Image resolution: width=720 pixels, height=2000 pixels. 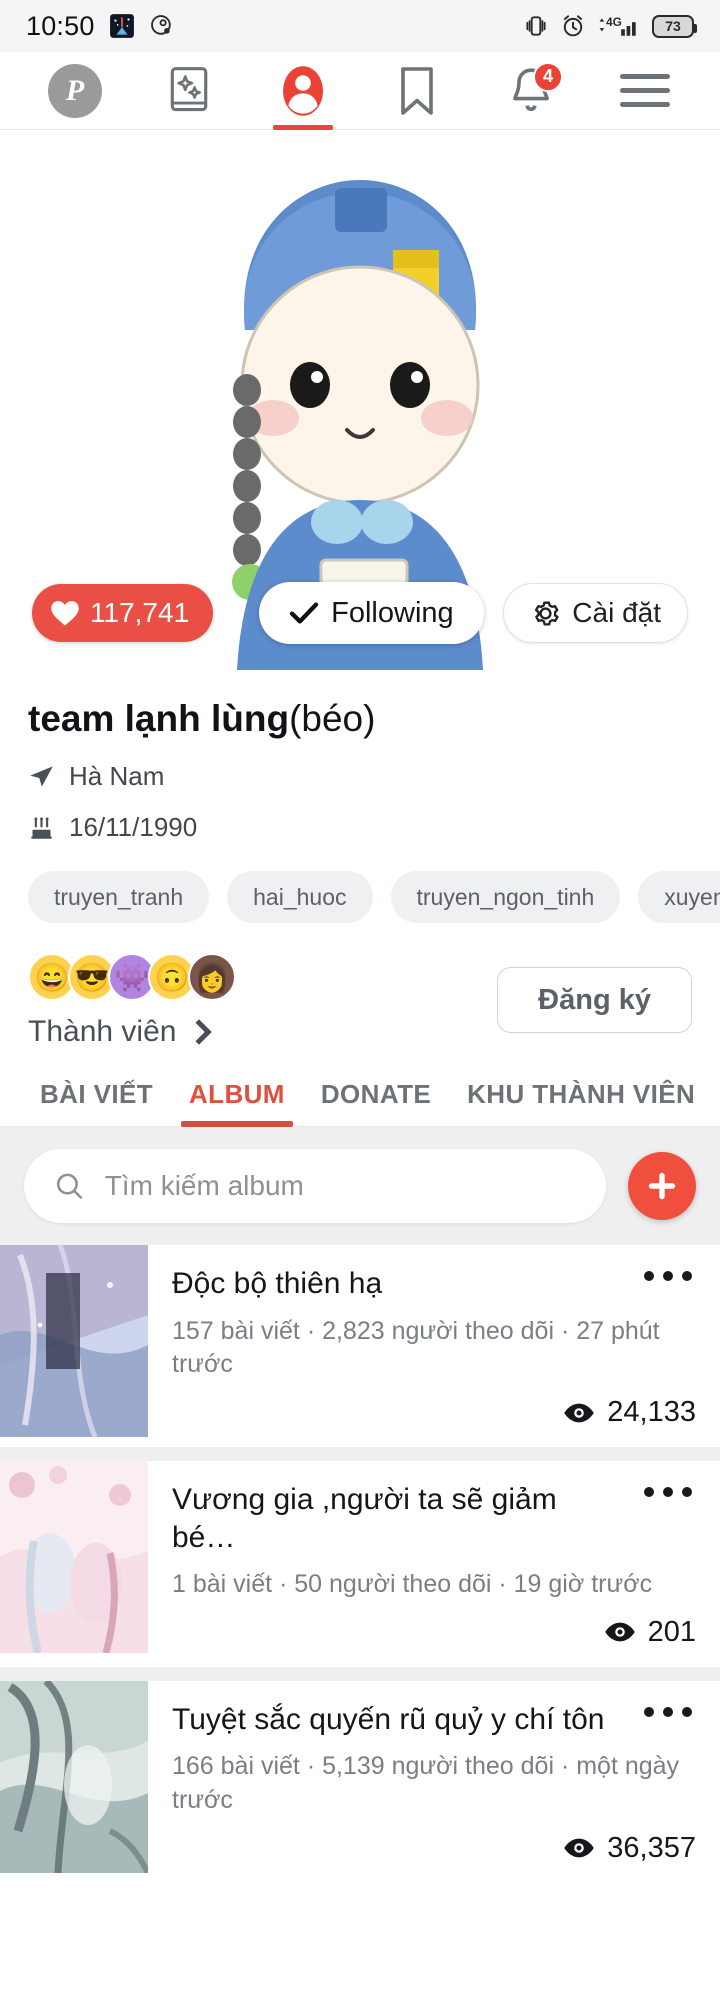 What do you see at coordinates (69, 1186) in the screenshot?
I see `search-icon` at bounding box center [69, 1186].